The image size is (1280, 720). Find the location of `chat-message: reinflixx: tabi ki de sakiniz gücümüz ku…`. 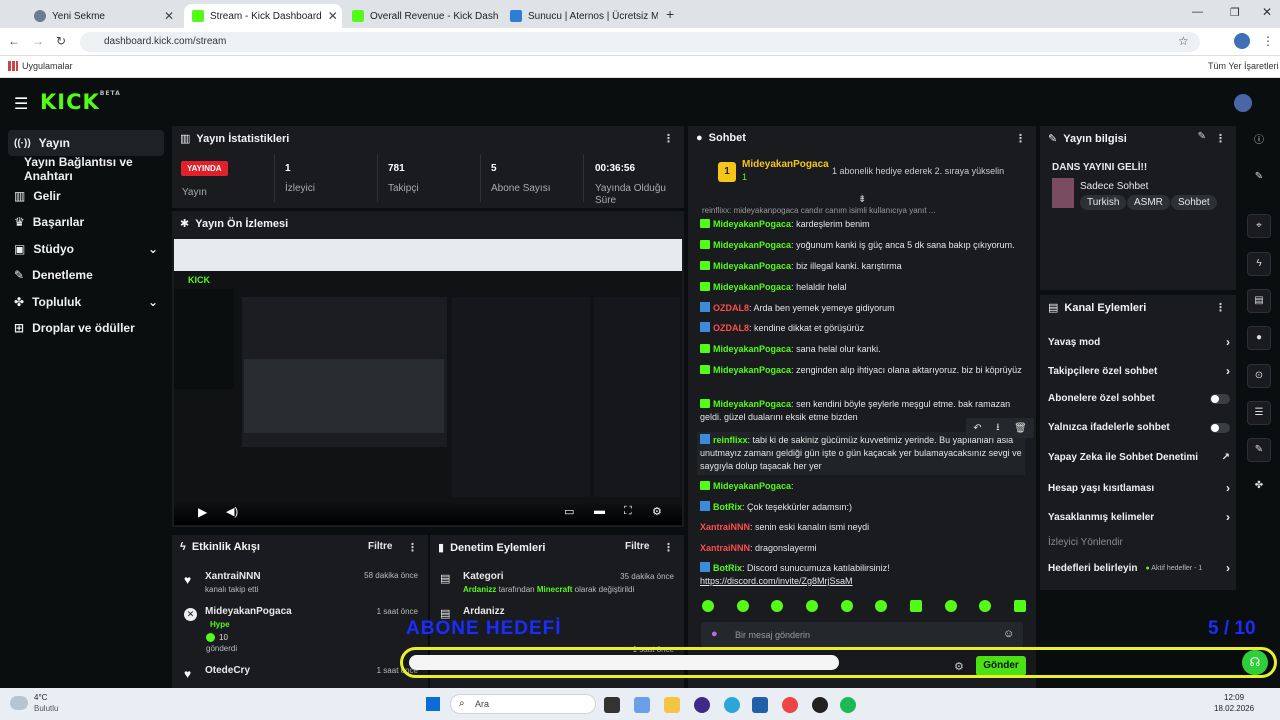

chat-message: reinflixx: tabi ki de sakiniz gücümüz ku… is located at coordinates (861, 453).